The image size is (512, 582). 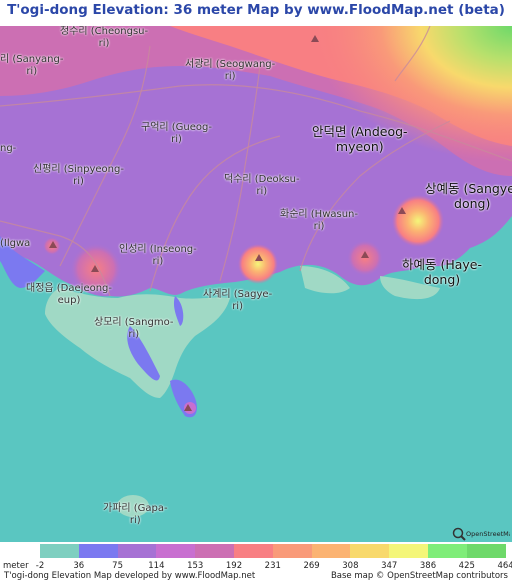 I want to click on legend-tick: -2, so click(x=40, y=566).